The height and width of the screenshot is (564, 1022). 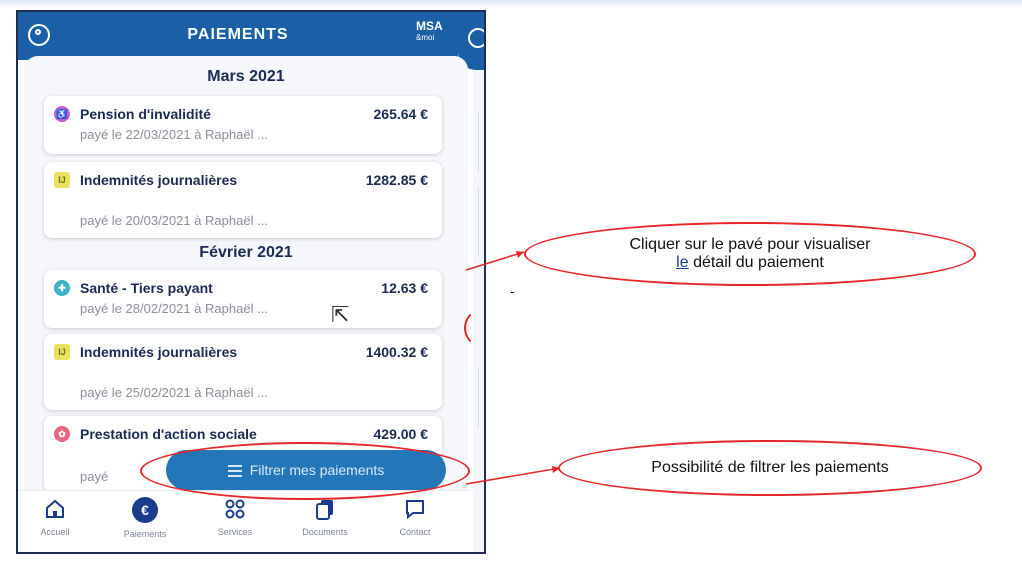 What do you see at coordinates (758, 262) in the screenshot?
I see `card-hint-line2-rest: détail du paiement` at bounding box center [758, 262].